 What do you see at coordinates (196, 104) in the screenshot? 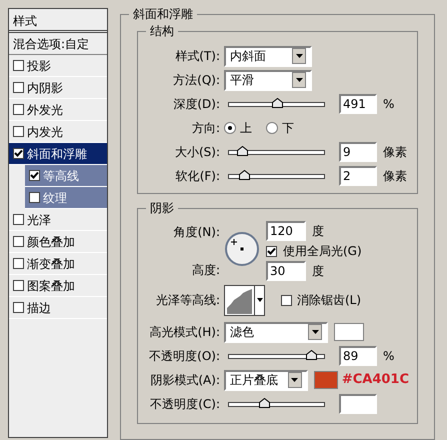
I see `field-label: 深度(D):` at bounding box center [196, 104].